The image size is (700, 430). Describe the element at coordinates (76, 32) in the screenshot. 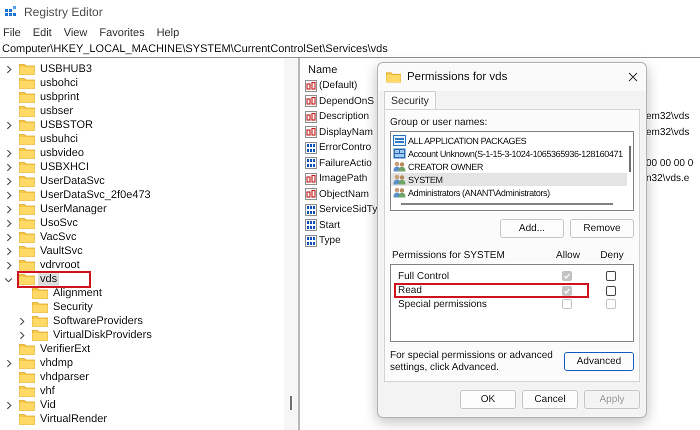

I see `menu-item: View` at that location.